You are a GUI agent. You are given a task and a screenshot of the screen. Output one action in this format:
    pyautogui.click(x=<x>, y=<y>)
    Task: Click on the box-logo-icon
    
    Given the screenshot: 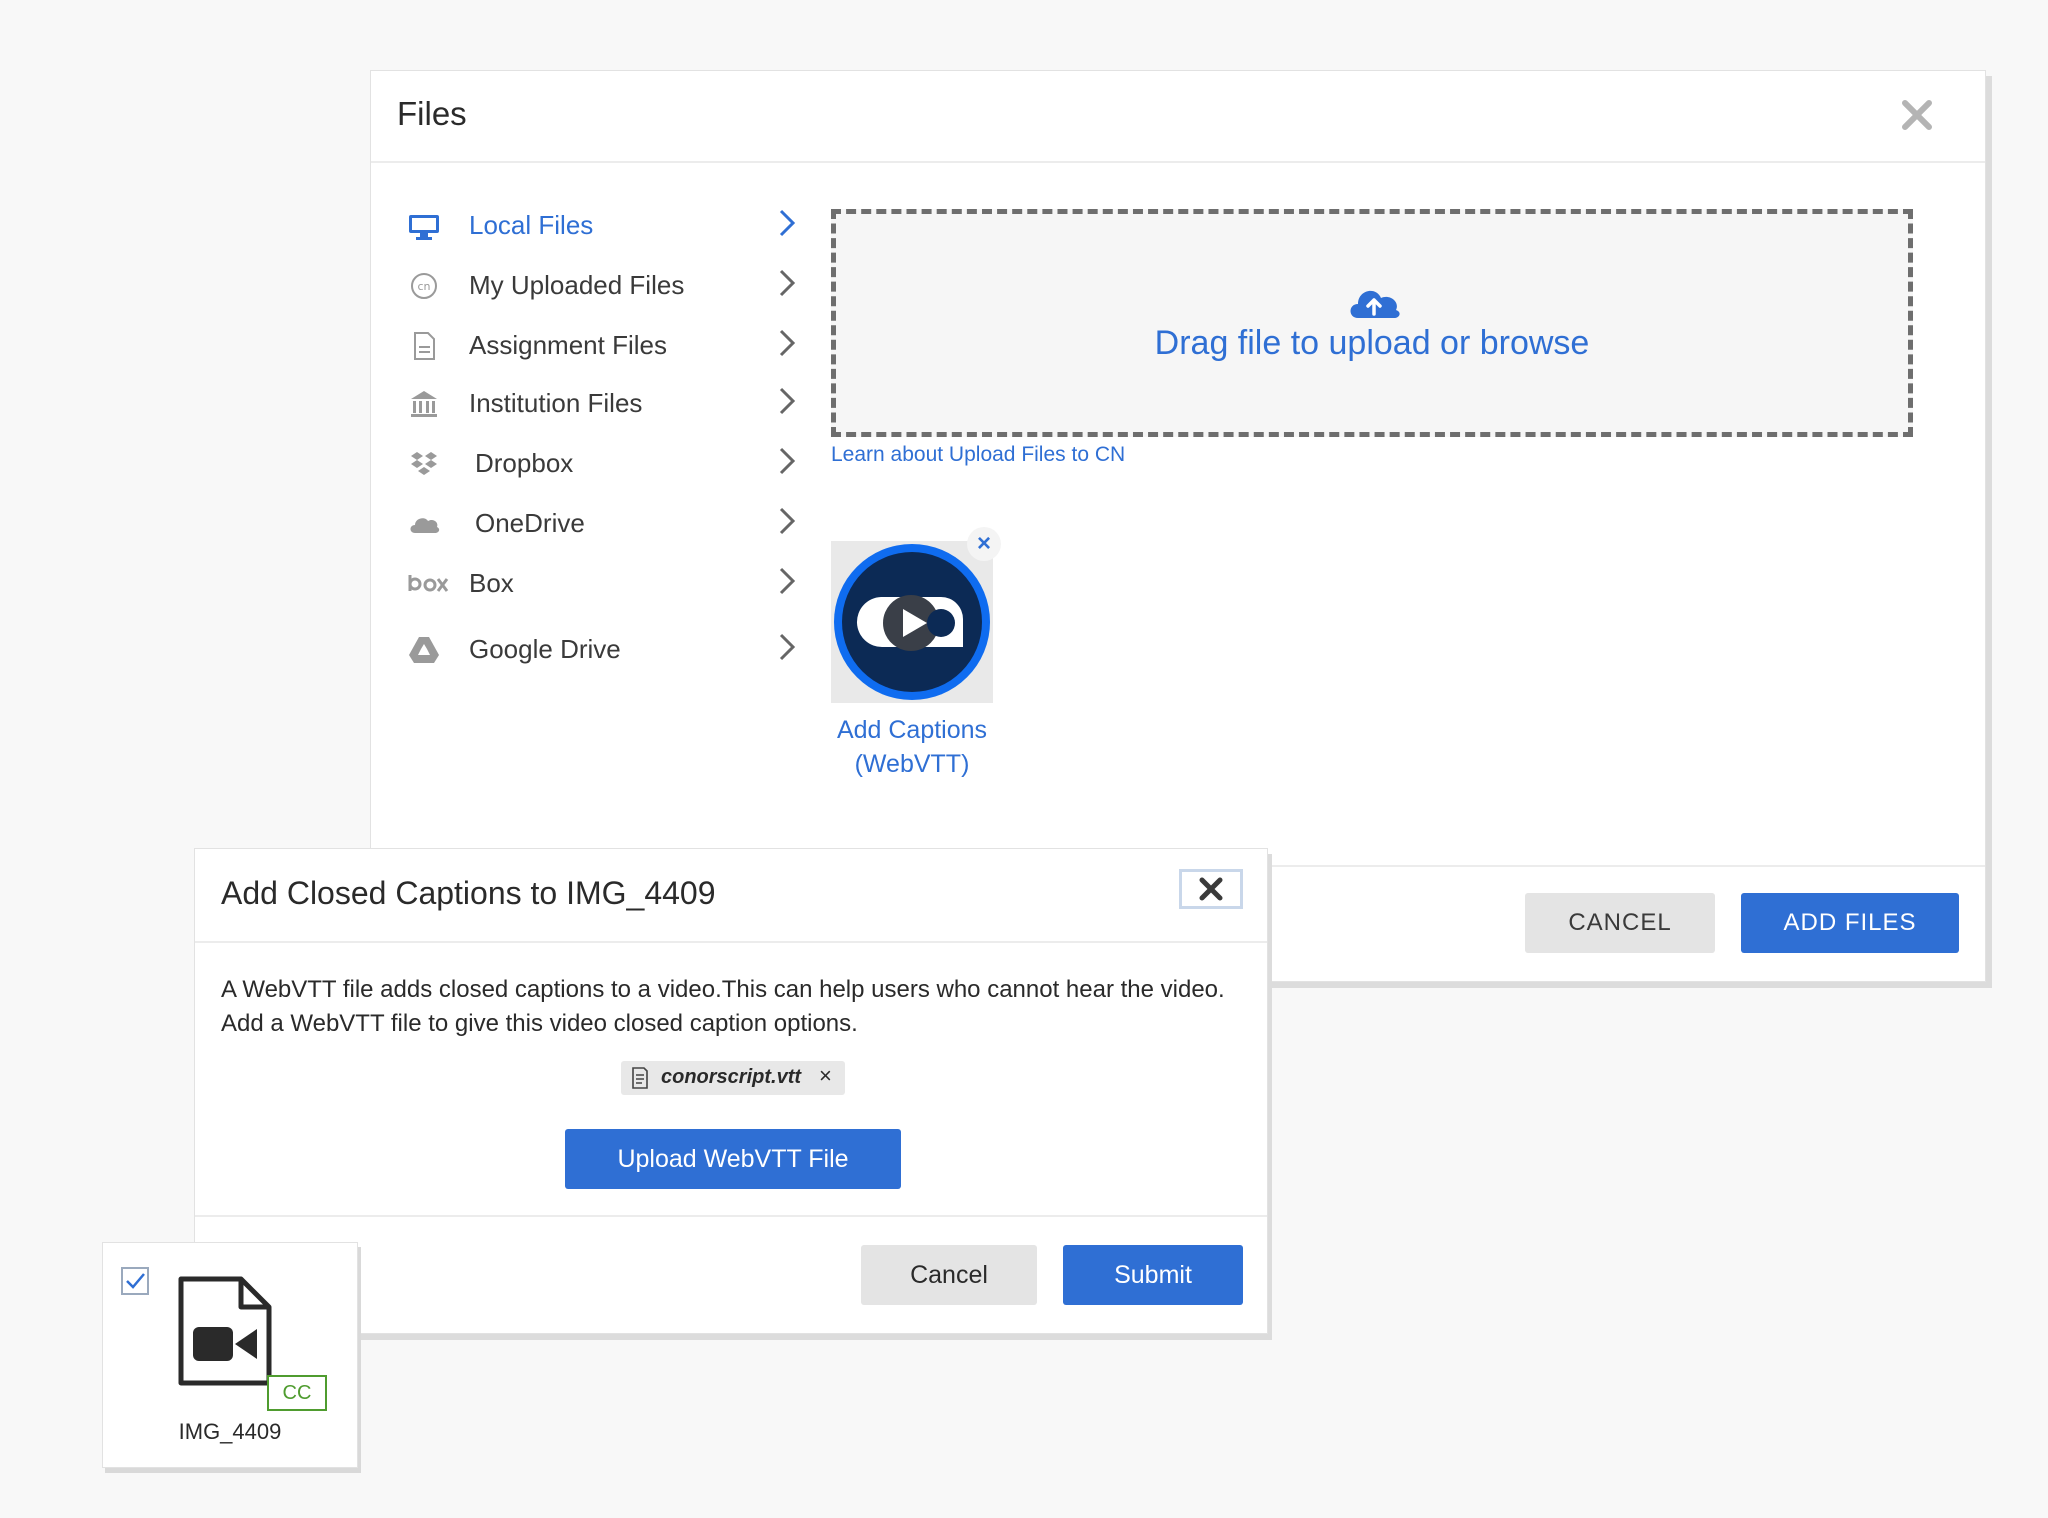 What is the action you would take?
    pyautogui.click(x=428, y=583)
    